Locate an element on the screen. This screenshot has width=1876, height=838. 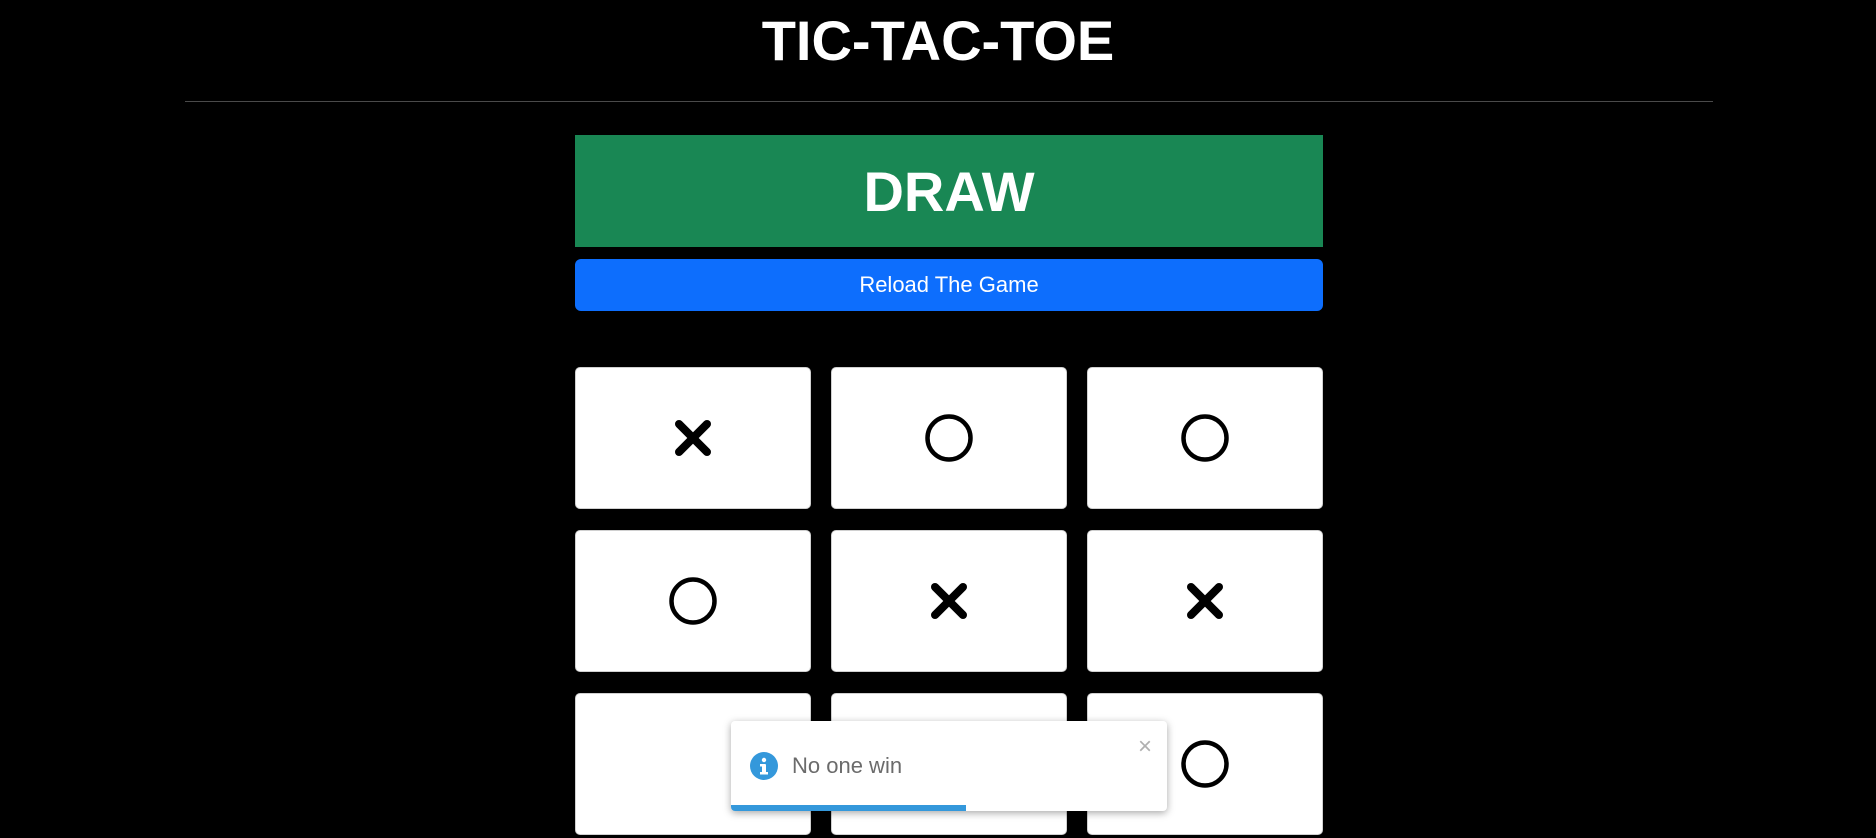
game-status-banner: DRAW is located at coordinates (949, 191).